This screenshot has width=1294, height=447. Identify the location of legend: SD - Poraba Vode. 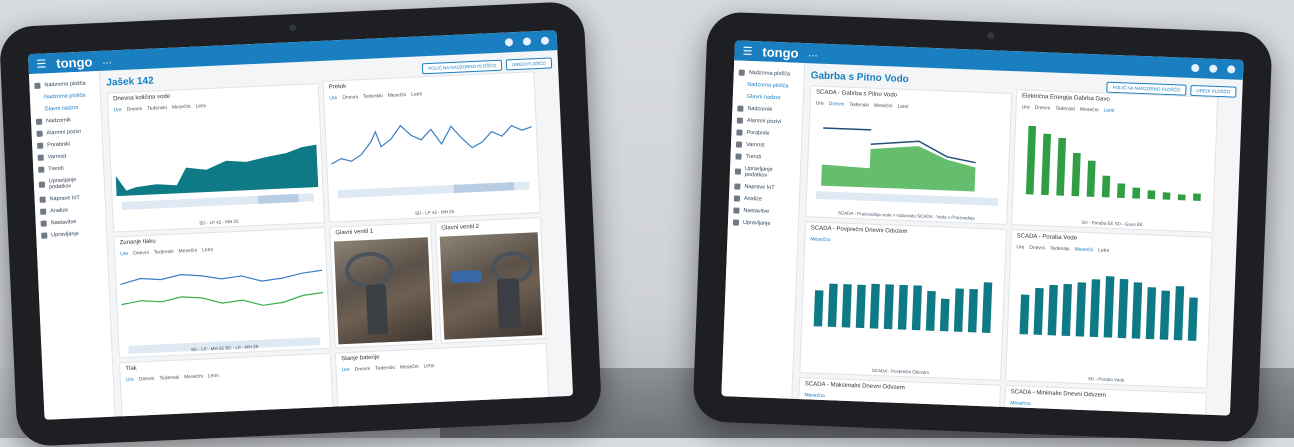
(1106, 379).